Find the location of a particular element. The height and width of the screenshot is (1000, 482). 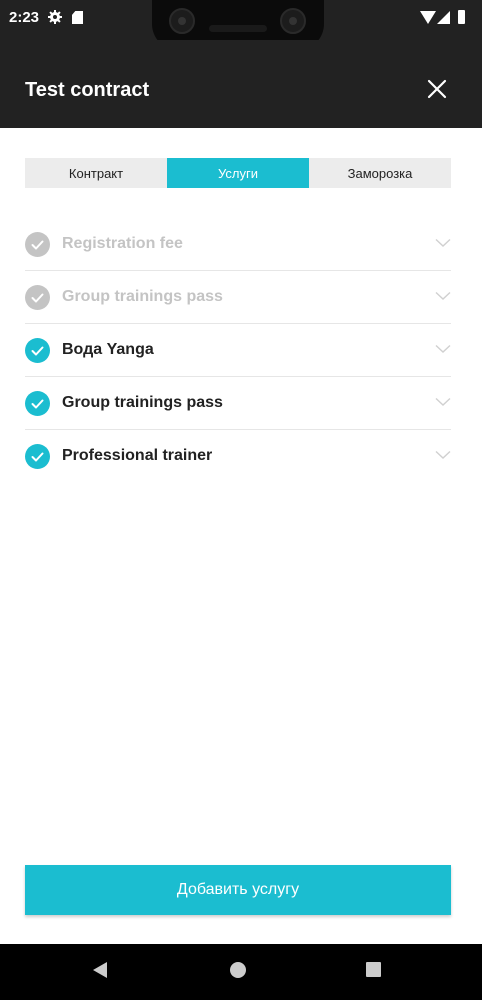

signal-icon is located at coordinates (443, 17).